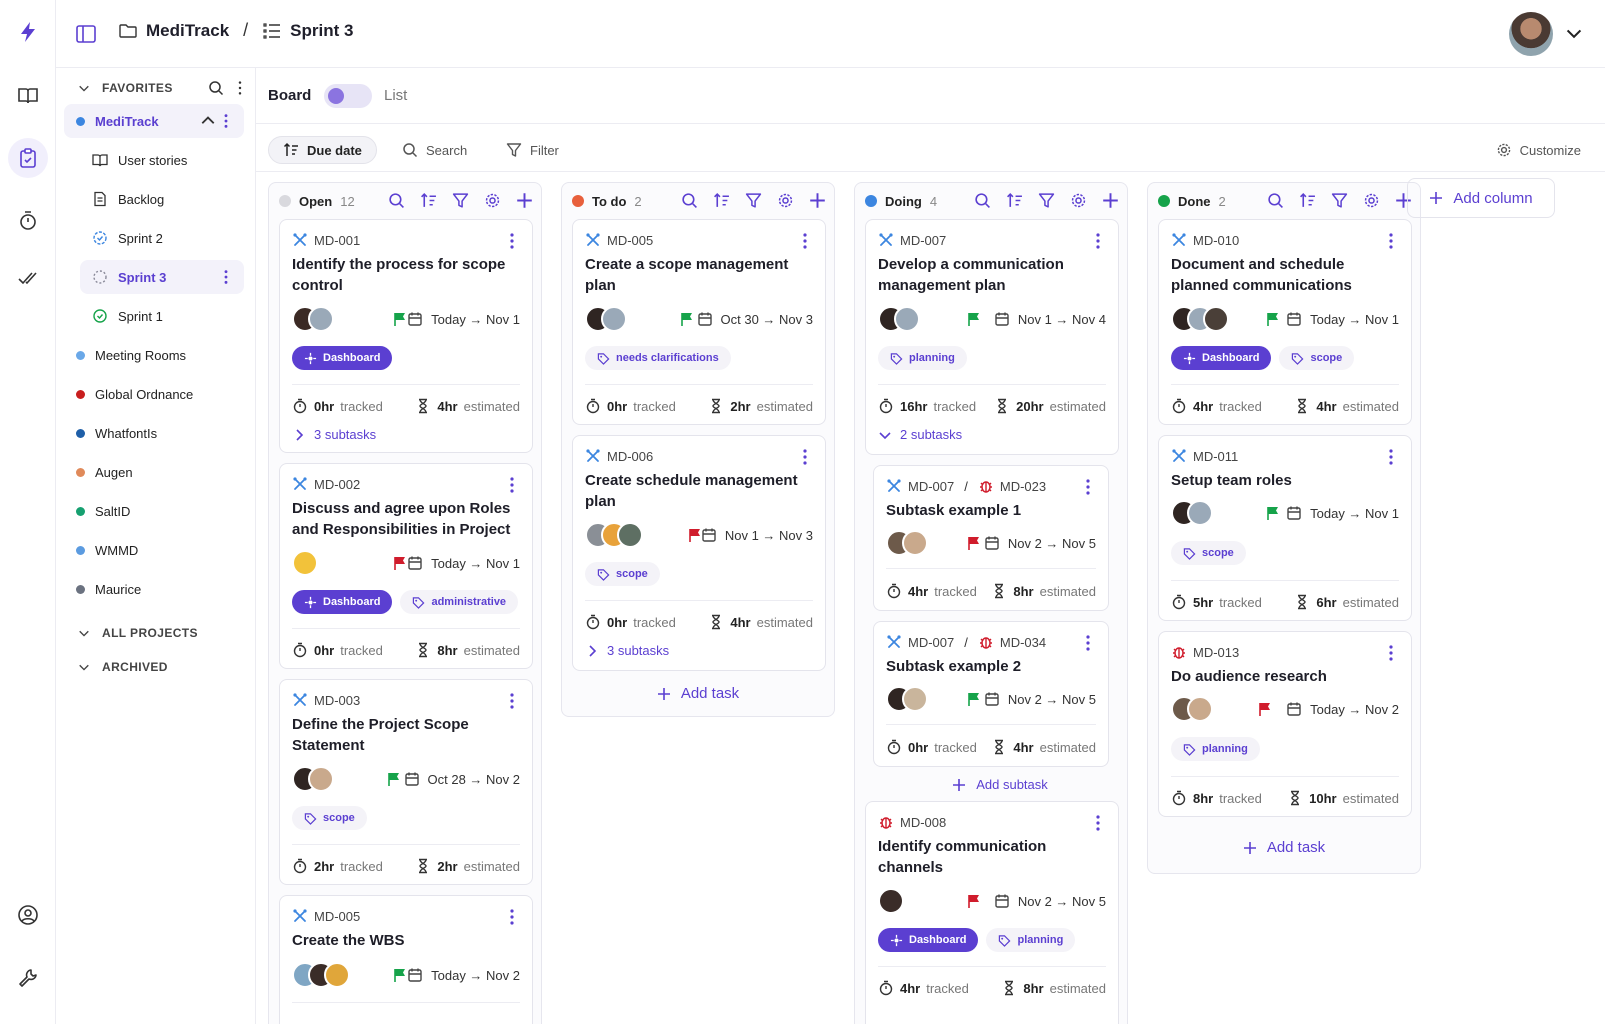  Describe the element at coordinates (162, 160) in the screenshot. I see `sidebar-item-user-stories: User stories` at that location.